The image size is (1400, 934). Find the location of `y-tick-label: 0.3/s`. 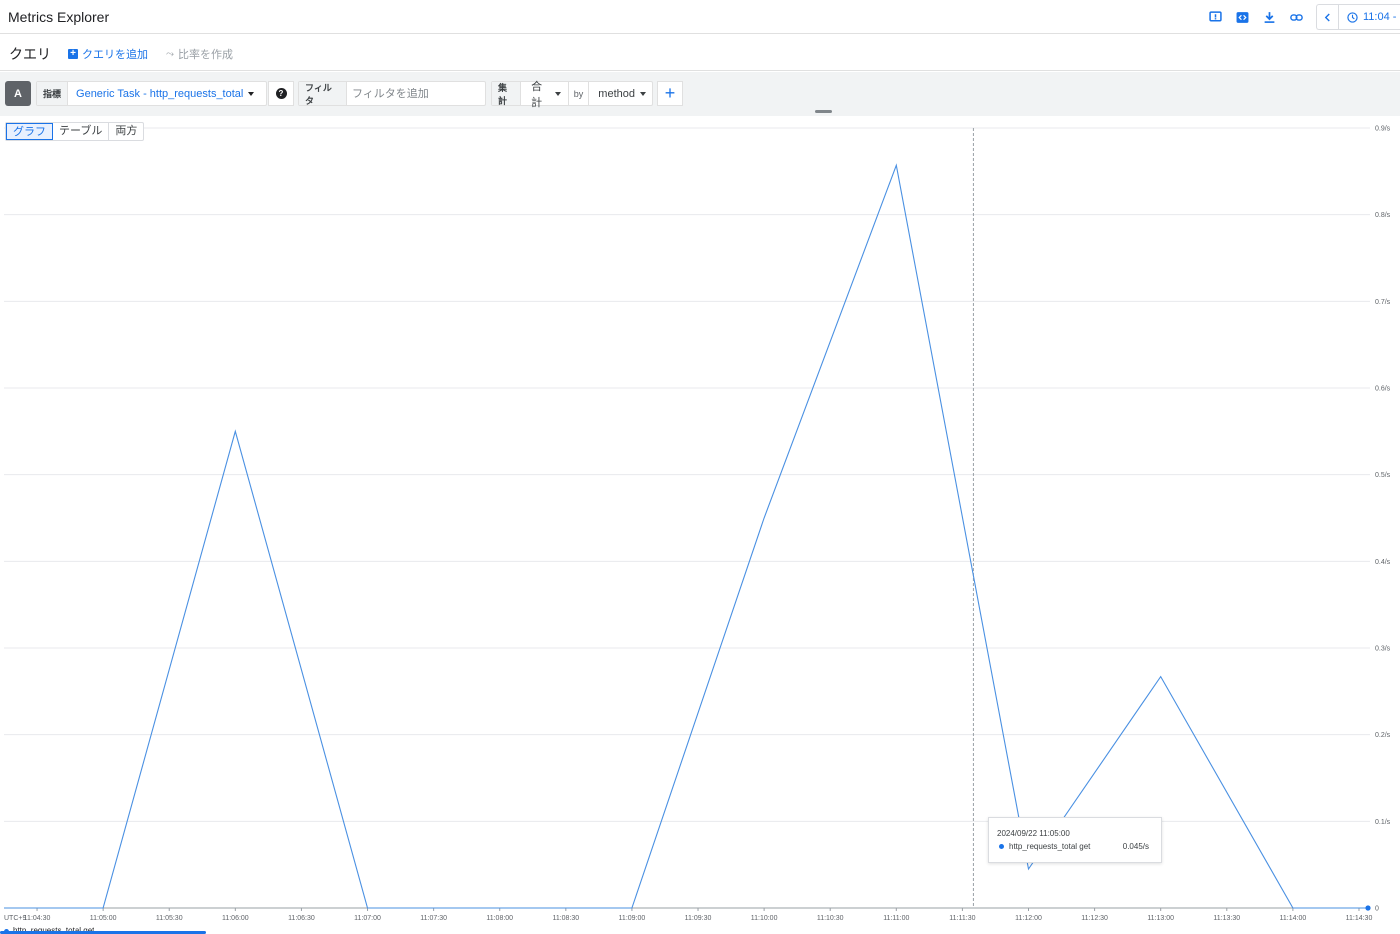

y-tick-label: 0.3/s is located at coordinates (1383, 649).